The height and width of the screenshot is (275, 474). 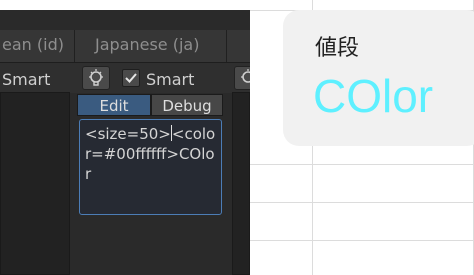 I want to click on column-header-row: ean (id) Japanese (ja), so click(x=125, y=46).